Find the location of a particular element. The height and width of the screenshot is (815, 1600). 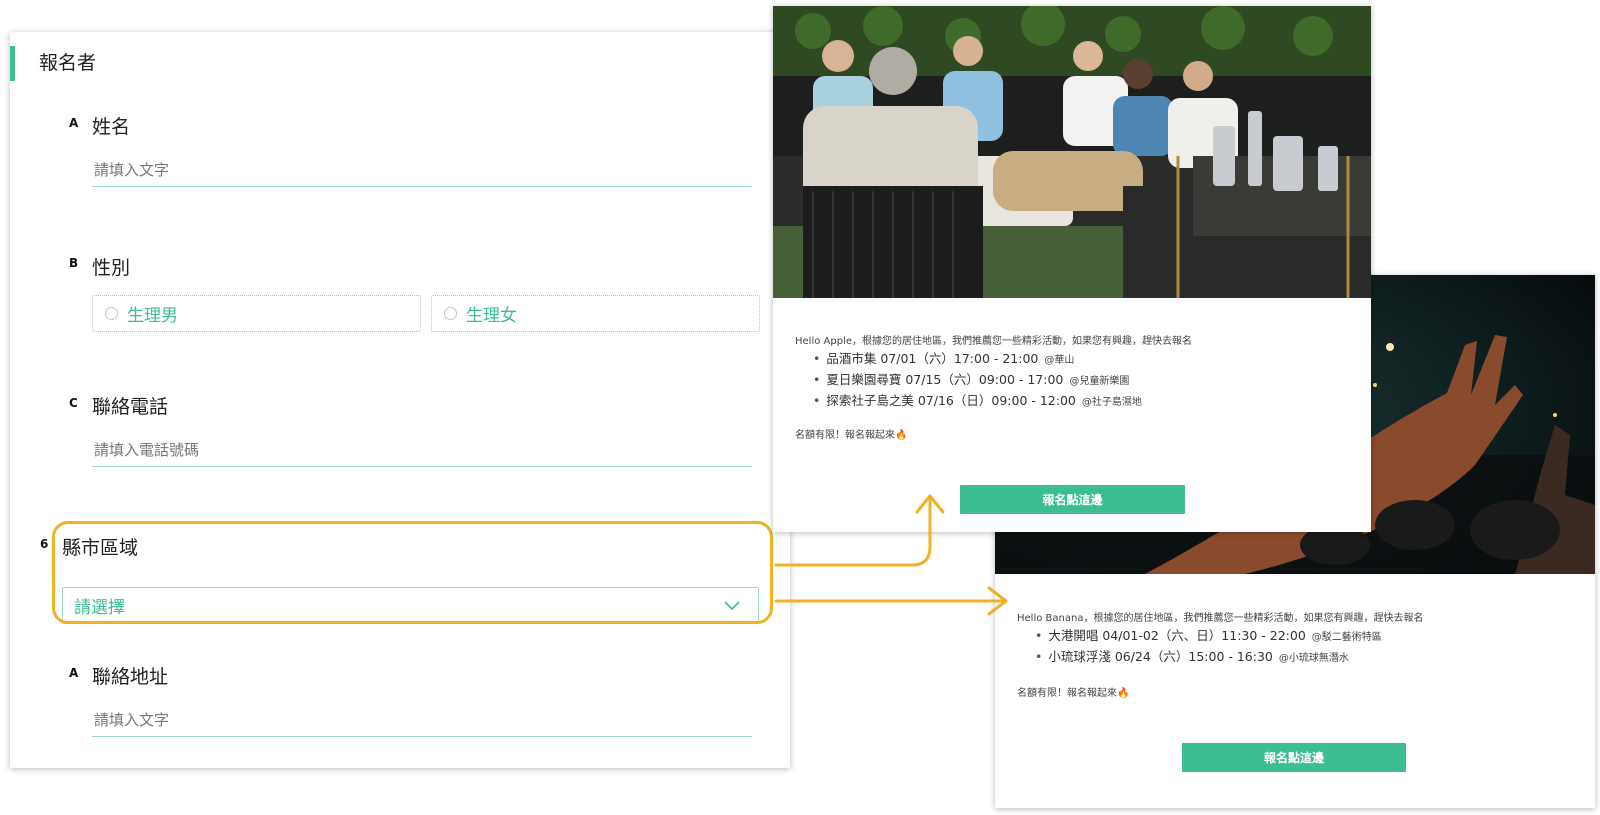

region-select: 請選擇 is located at coordinates (410, 605).